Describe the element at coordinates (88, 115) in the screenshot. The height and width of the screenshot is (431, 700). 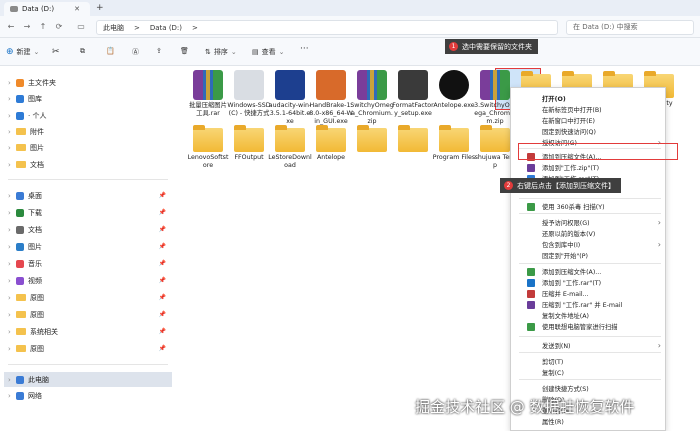
I see `sidebar-item: › · 个人` at that location.